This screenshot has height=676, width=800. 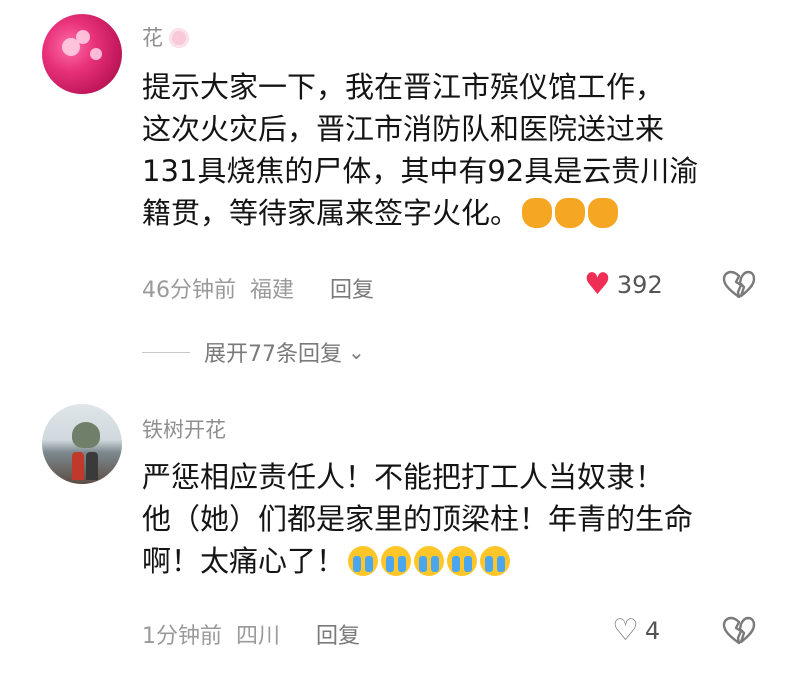 I want to click on comment-line: 131具烧焦的尸体，其中有92具是云贵川渝, so click(x=420, y=171).